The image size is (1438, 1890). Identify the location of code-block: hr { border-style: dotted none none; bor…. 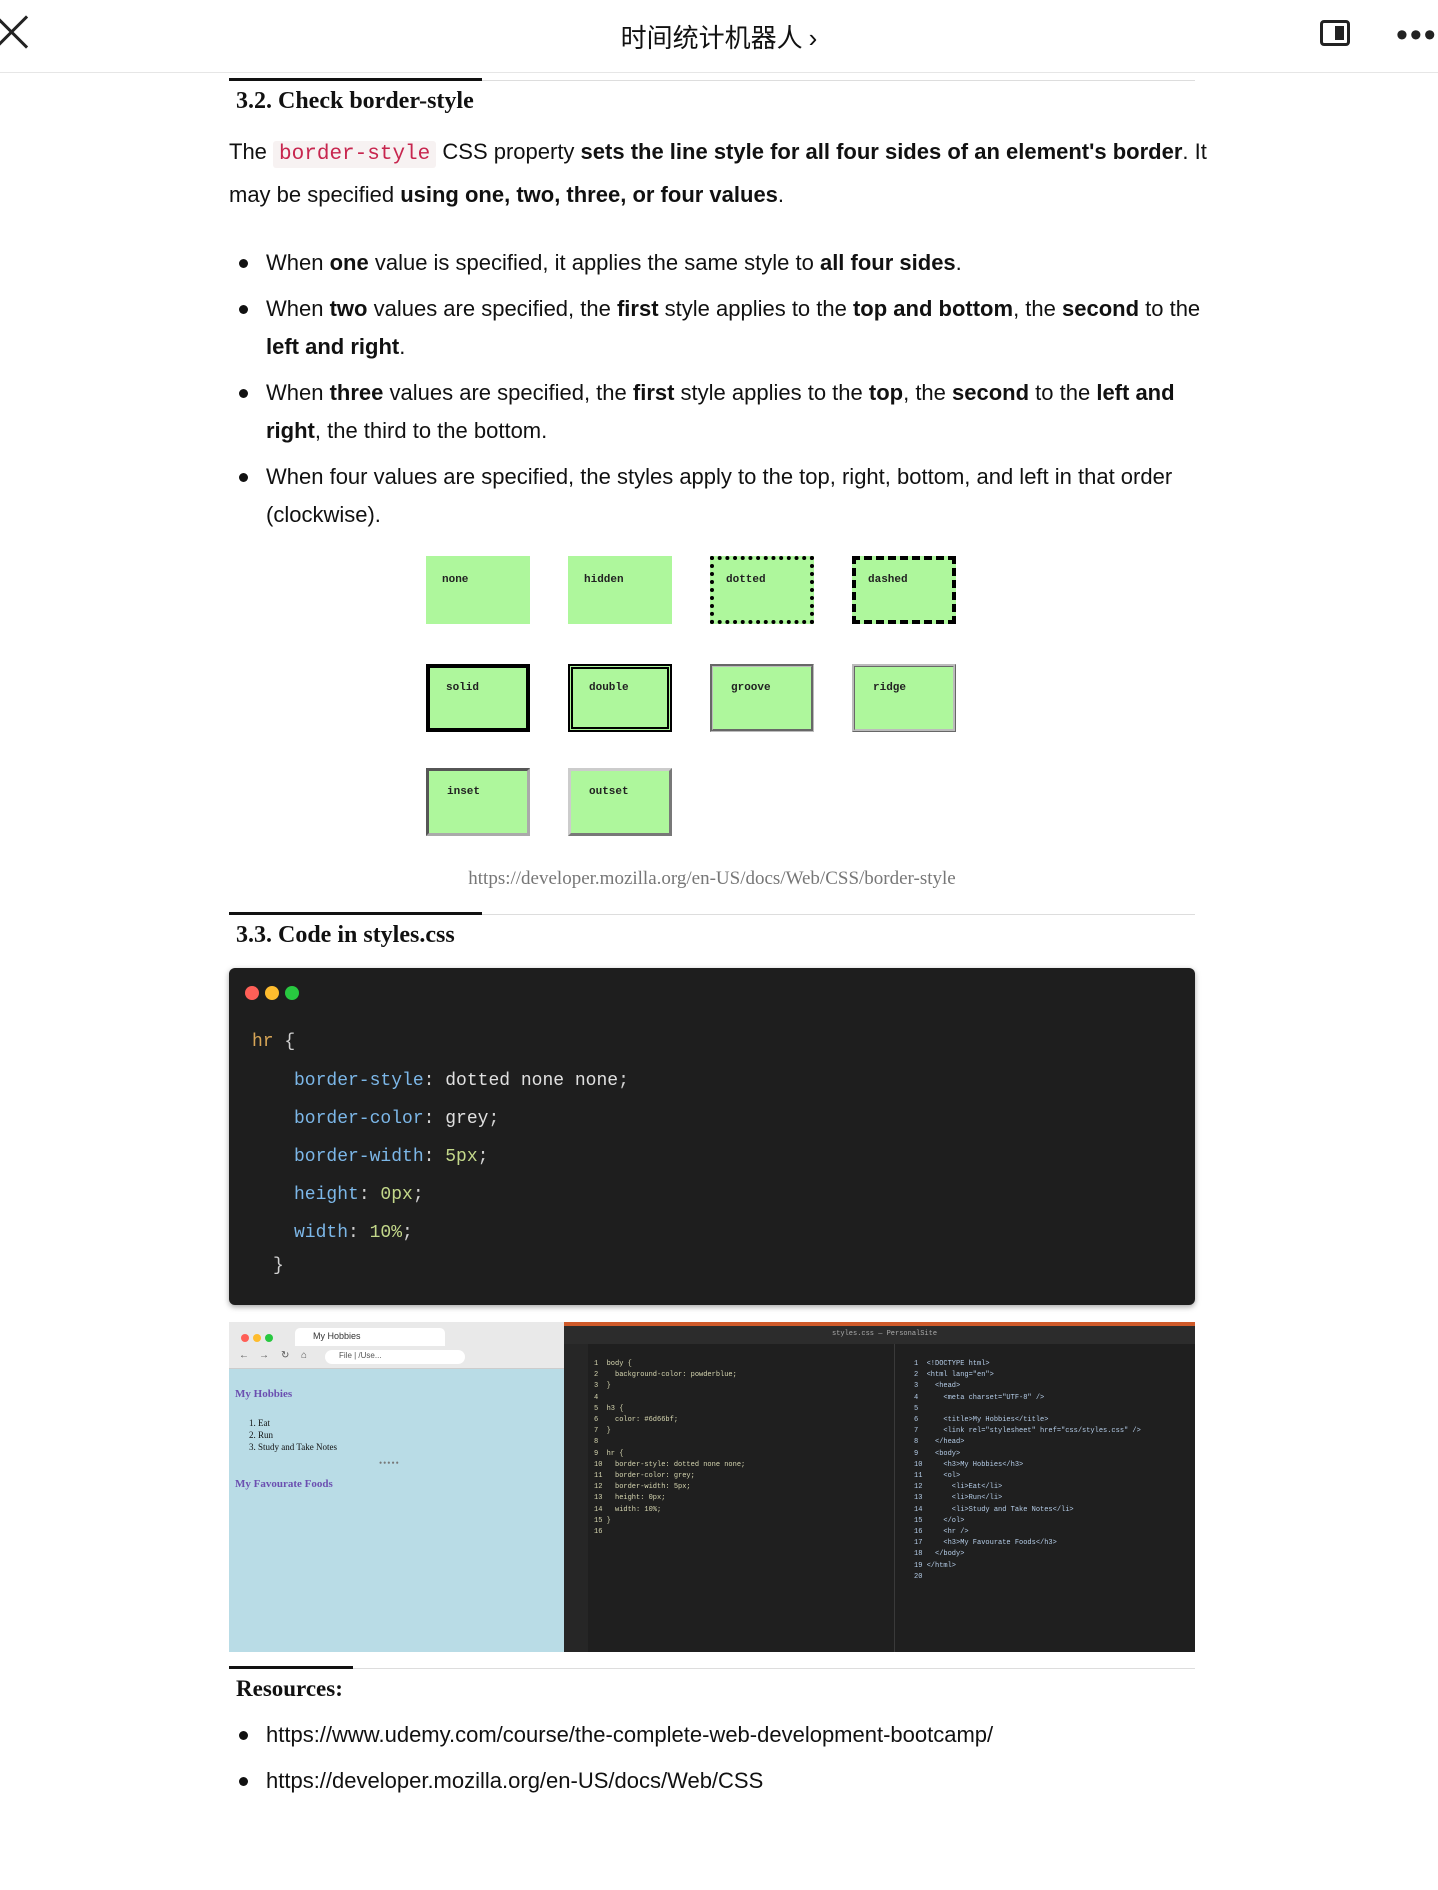
(712, 1136).